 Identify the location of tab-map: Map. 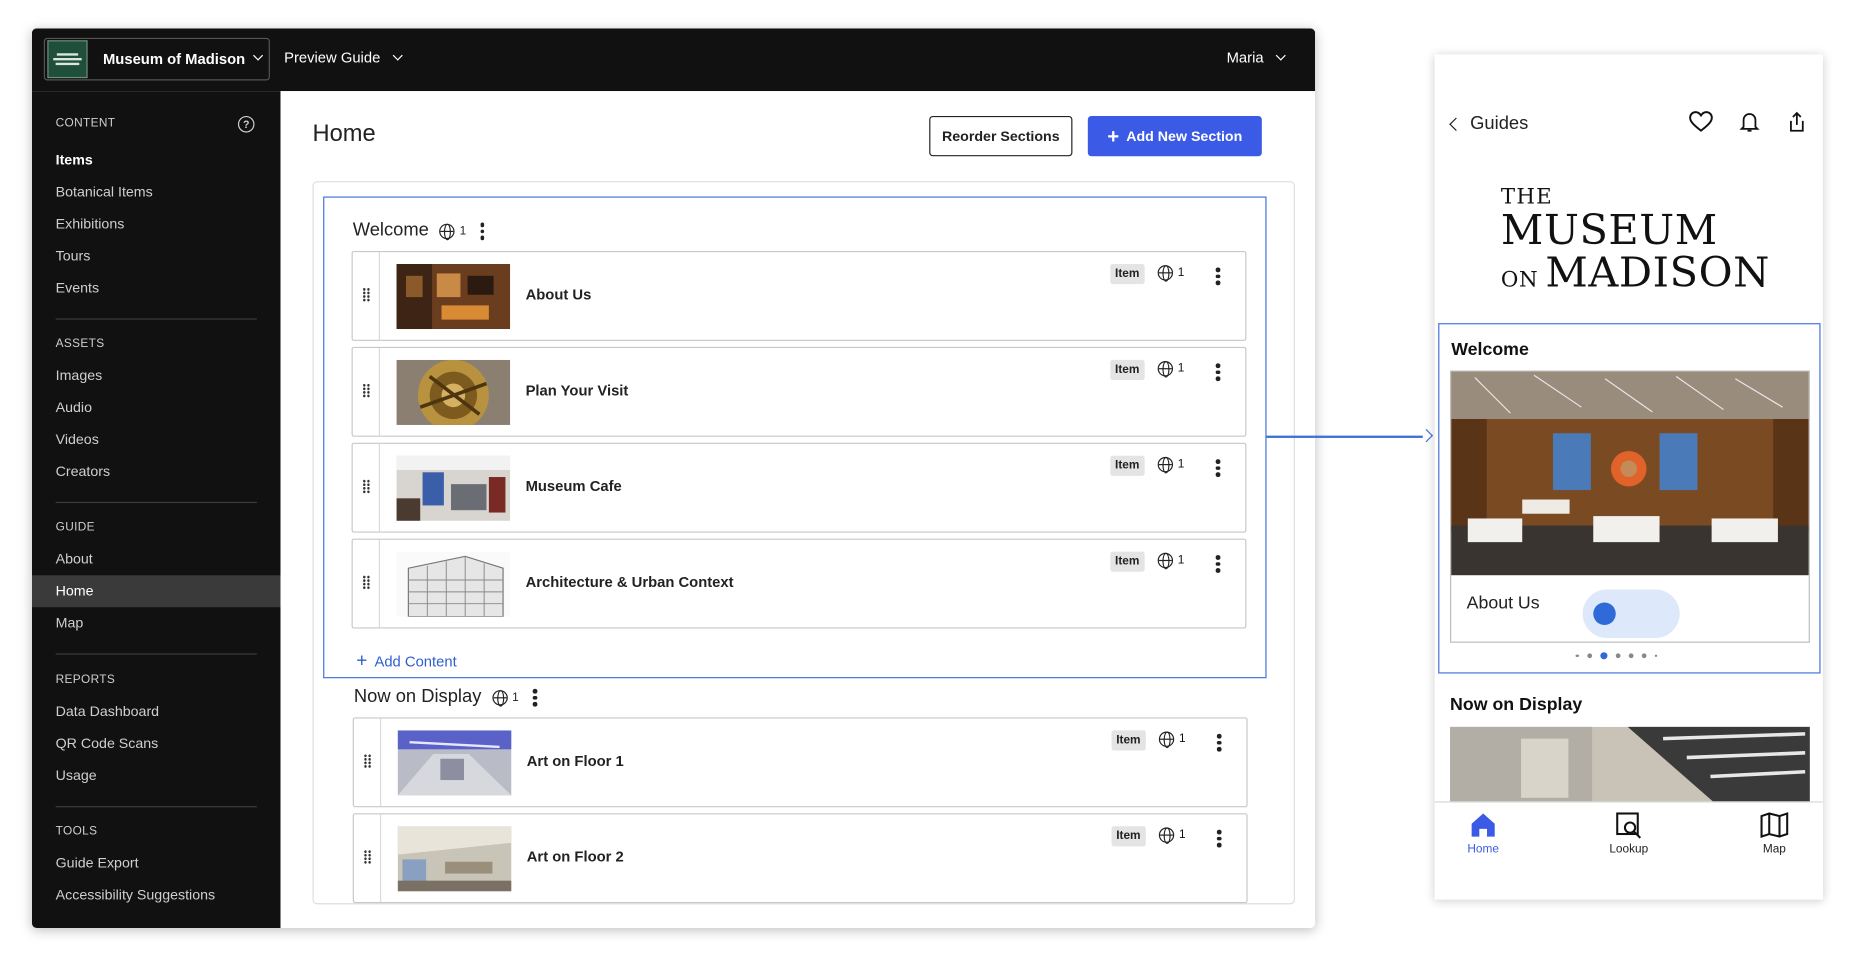
(1774, 833).